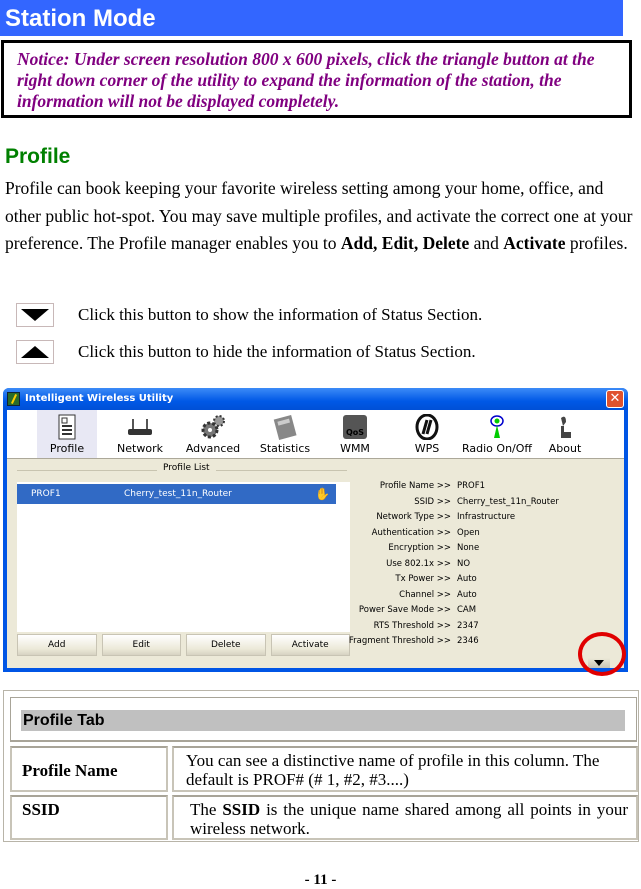 This screenshot has height=889, width=641. Describe the element at coordinates (467, 610) in the screenshot. I see `detail-value: CAM` at that location.